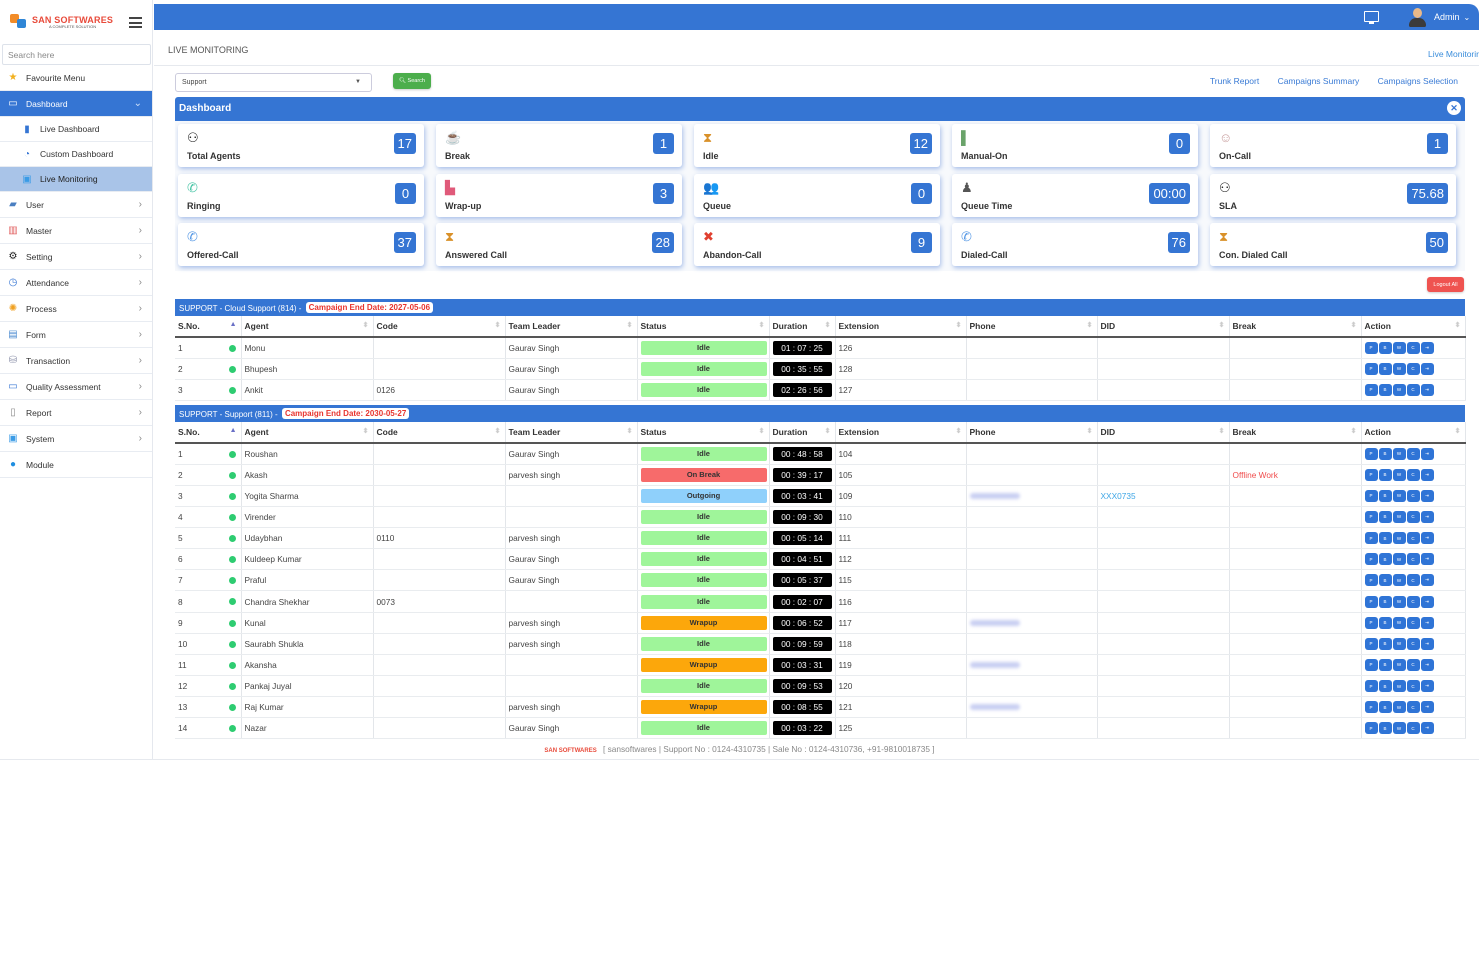 The image size is (1479, 958). Describe the element at coordinates (817, 244) in the screenshot. I see `stat-card-abandon-call: ✖ Abandon-Call 9` at that location.